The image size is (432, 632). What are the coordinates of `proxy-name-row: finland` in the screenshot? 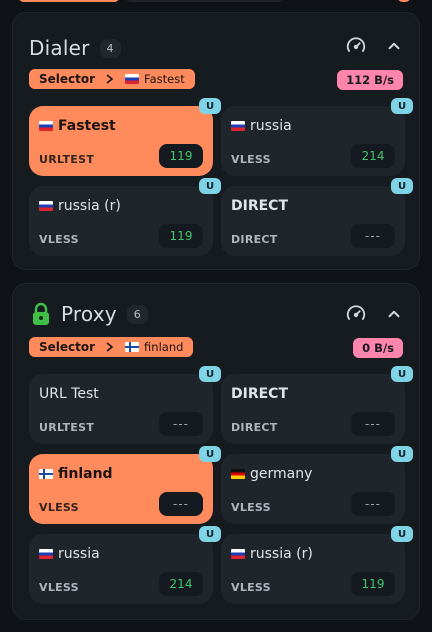 It's located at (76, 474).